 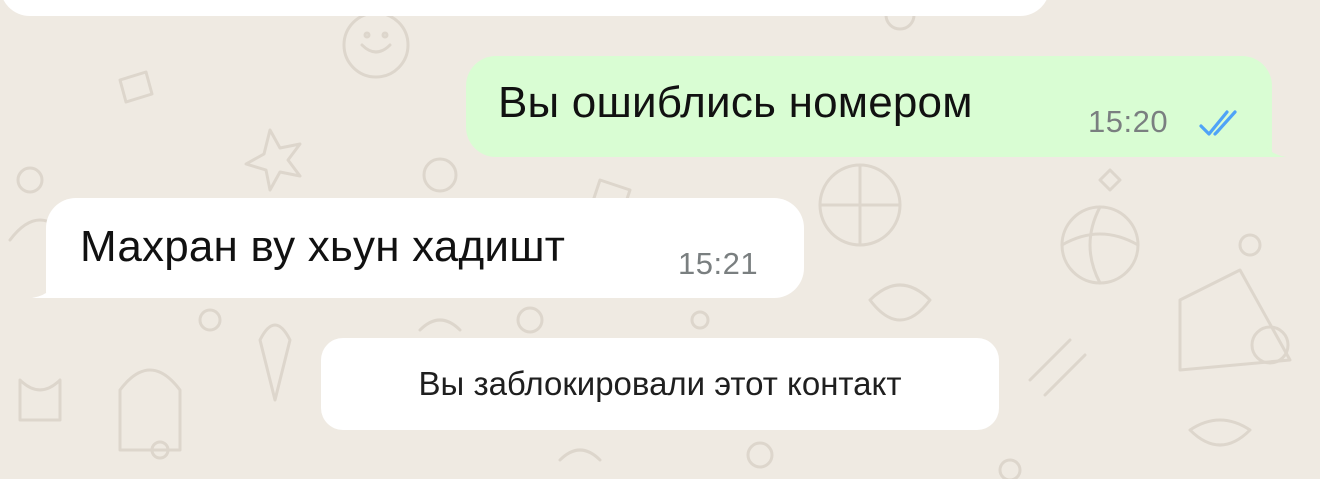 I want to click on blocked-contact-notice: Вы заблокировали этот контакт, so click(x=660, y=384).